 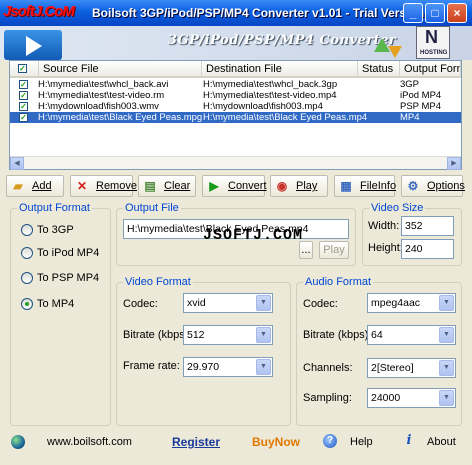 I want to click on frame-rate-value: 29.970, so click(x=203, y=367).